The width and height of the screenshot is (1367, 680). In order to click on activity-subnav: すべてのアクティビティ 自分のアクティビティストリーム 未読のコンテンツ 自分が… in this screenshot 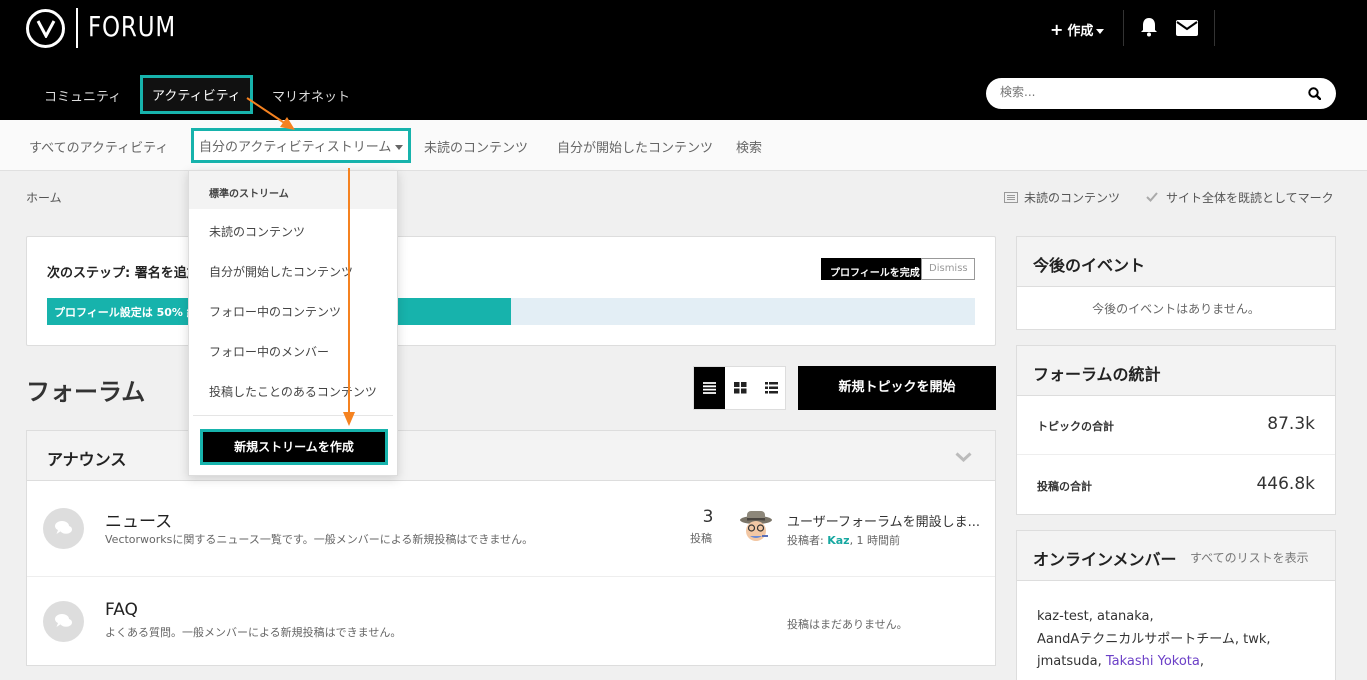, I will do `click(683, 145)`.